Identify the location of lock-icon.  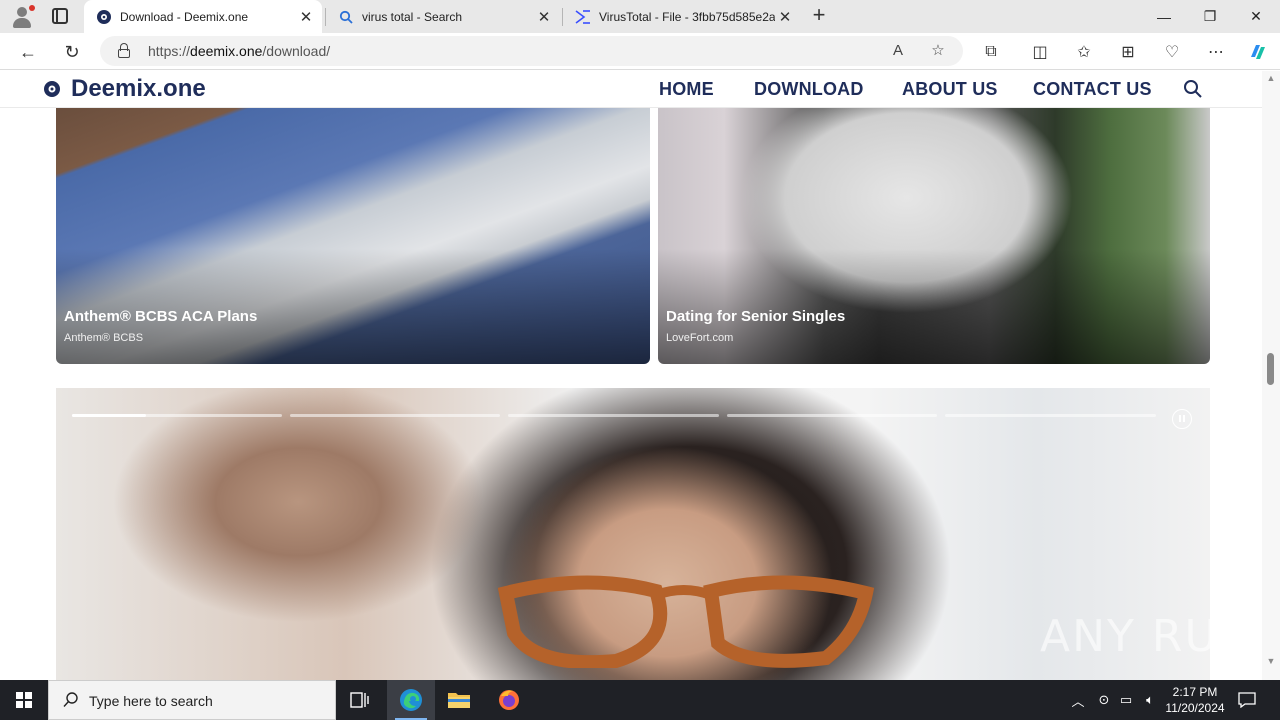
(124, 50).